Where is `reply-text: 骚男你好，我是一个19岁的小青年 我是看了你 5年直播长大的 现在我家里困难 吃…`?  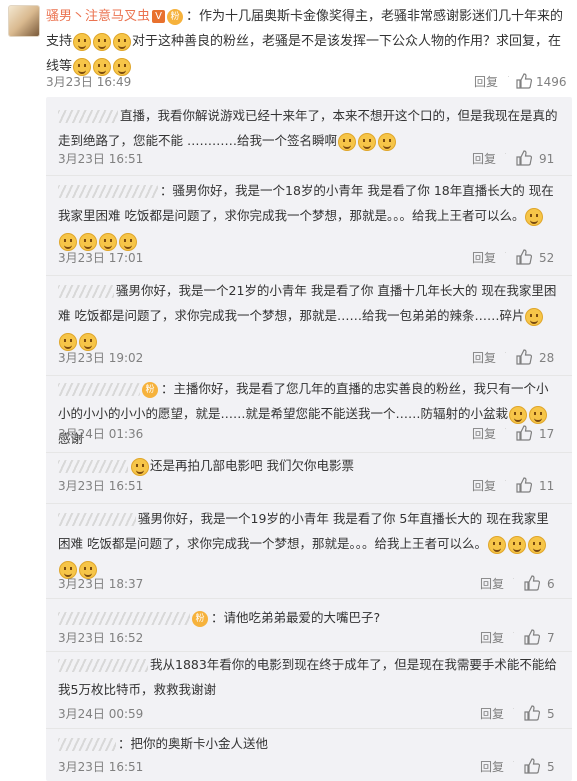
reply-text: 骚男你好，我是一个19岁的小青年 我是看了你 5年直播长大的 现在我家里困难 吃… is located at coordinates (309, 543).